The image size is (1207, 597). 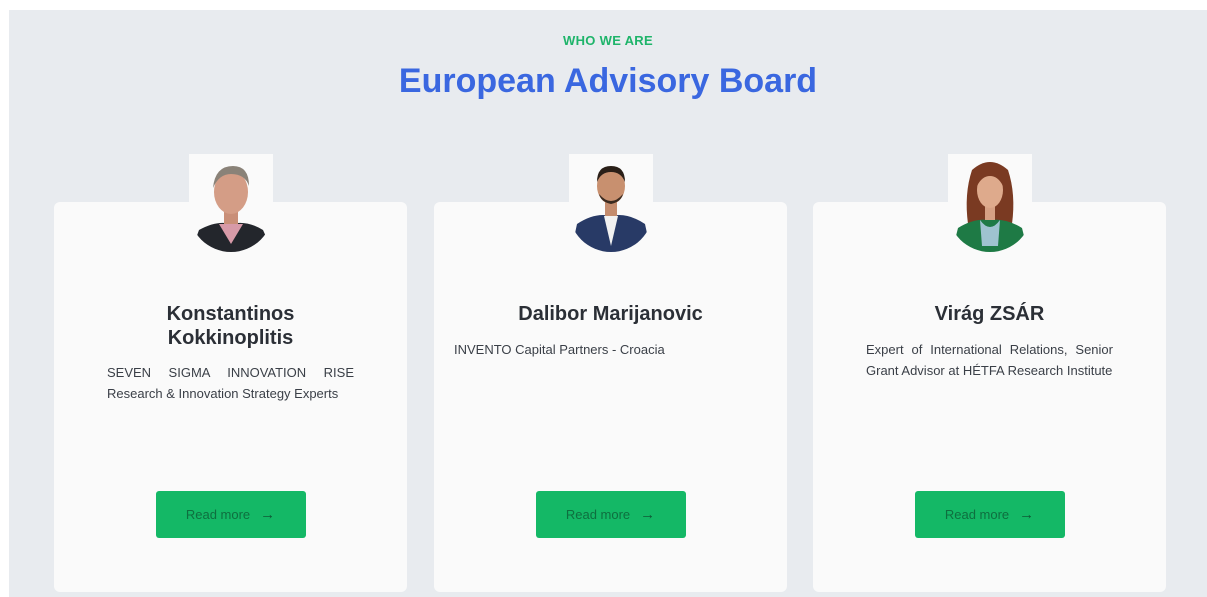 What do you see at coordinates (230, 326) in the screenshot?
I see `member-name: Konstantinos Kokkinoplitis` at bounding box center [230, 326].